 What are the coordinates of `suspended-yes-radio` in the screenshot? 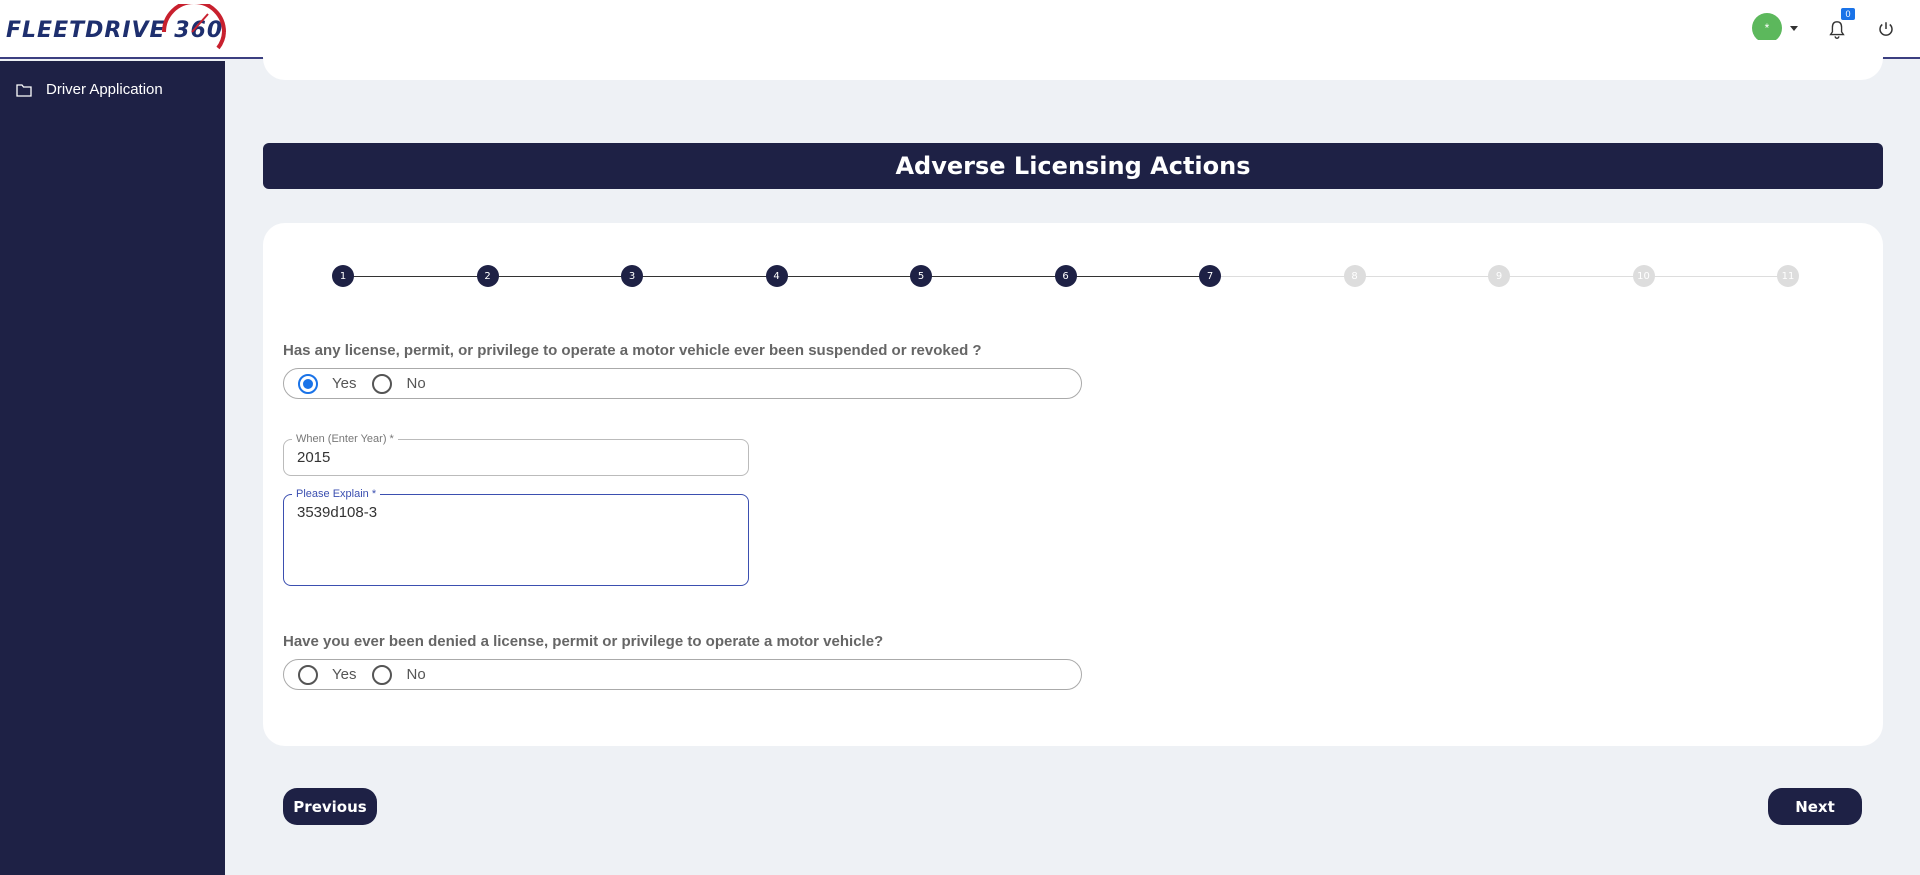 It's located at (308, 383).